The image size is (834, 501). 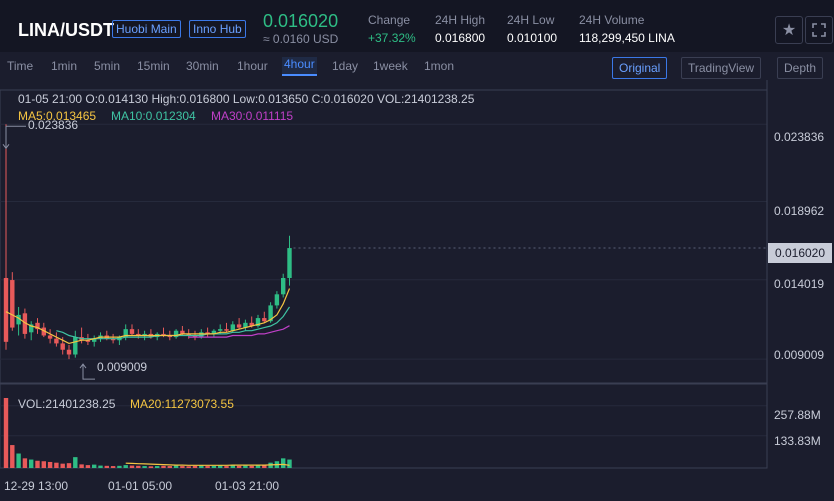 I want to click on low-marker-label: 0.009009, so click(x=122, y=367).